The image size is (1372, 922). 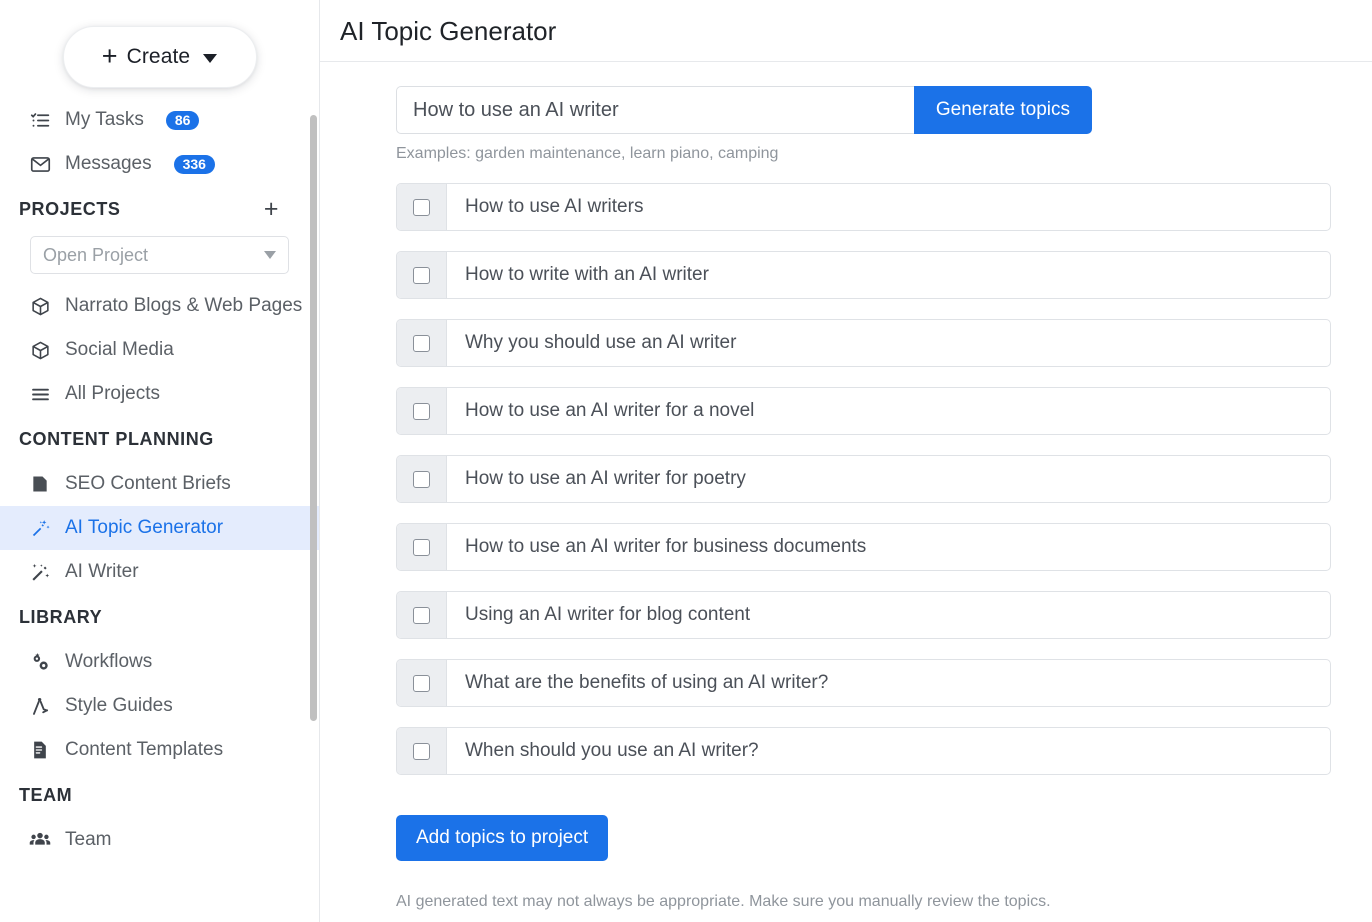 What do you see at coordinates (40, 394) in the screenshot?
I see `hamburger-icon` at bounding box center [40, 394].